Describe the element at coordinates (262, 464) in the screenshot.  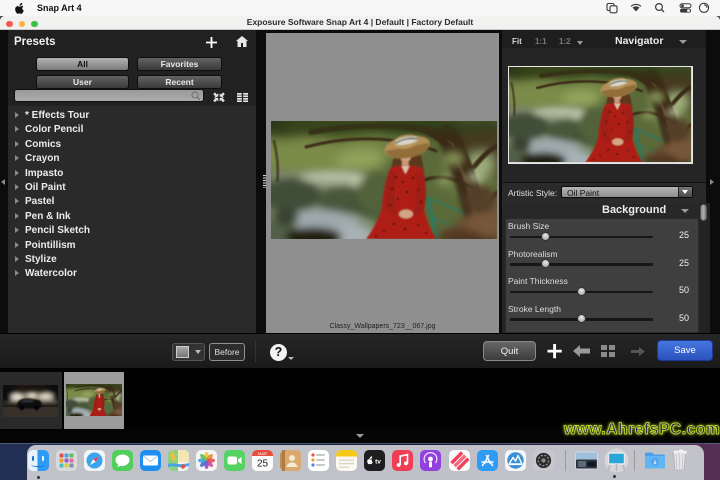
I see `svg-text: 25` at that location.